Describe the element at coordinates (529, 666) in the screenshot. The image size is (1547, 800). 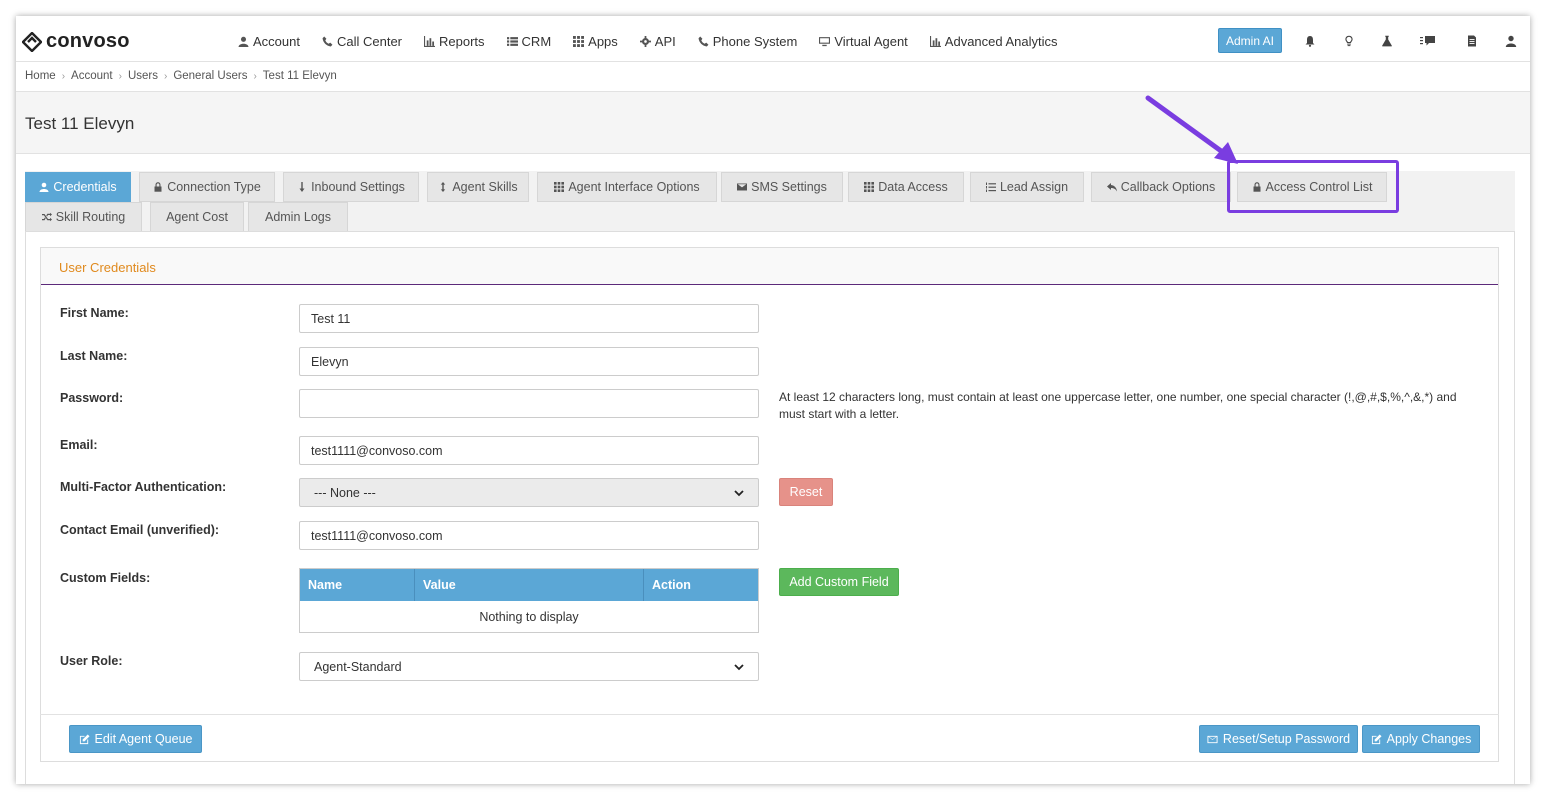
I see `user-role-select: Agent-Standard` at that location.